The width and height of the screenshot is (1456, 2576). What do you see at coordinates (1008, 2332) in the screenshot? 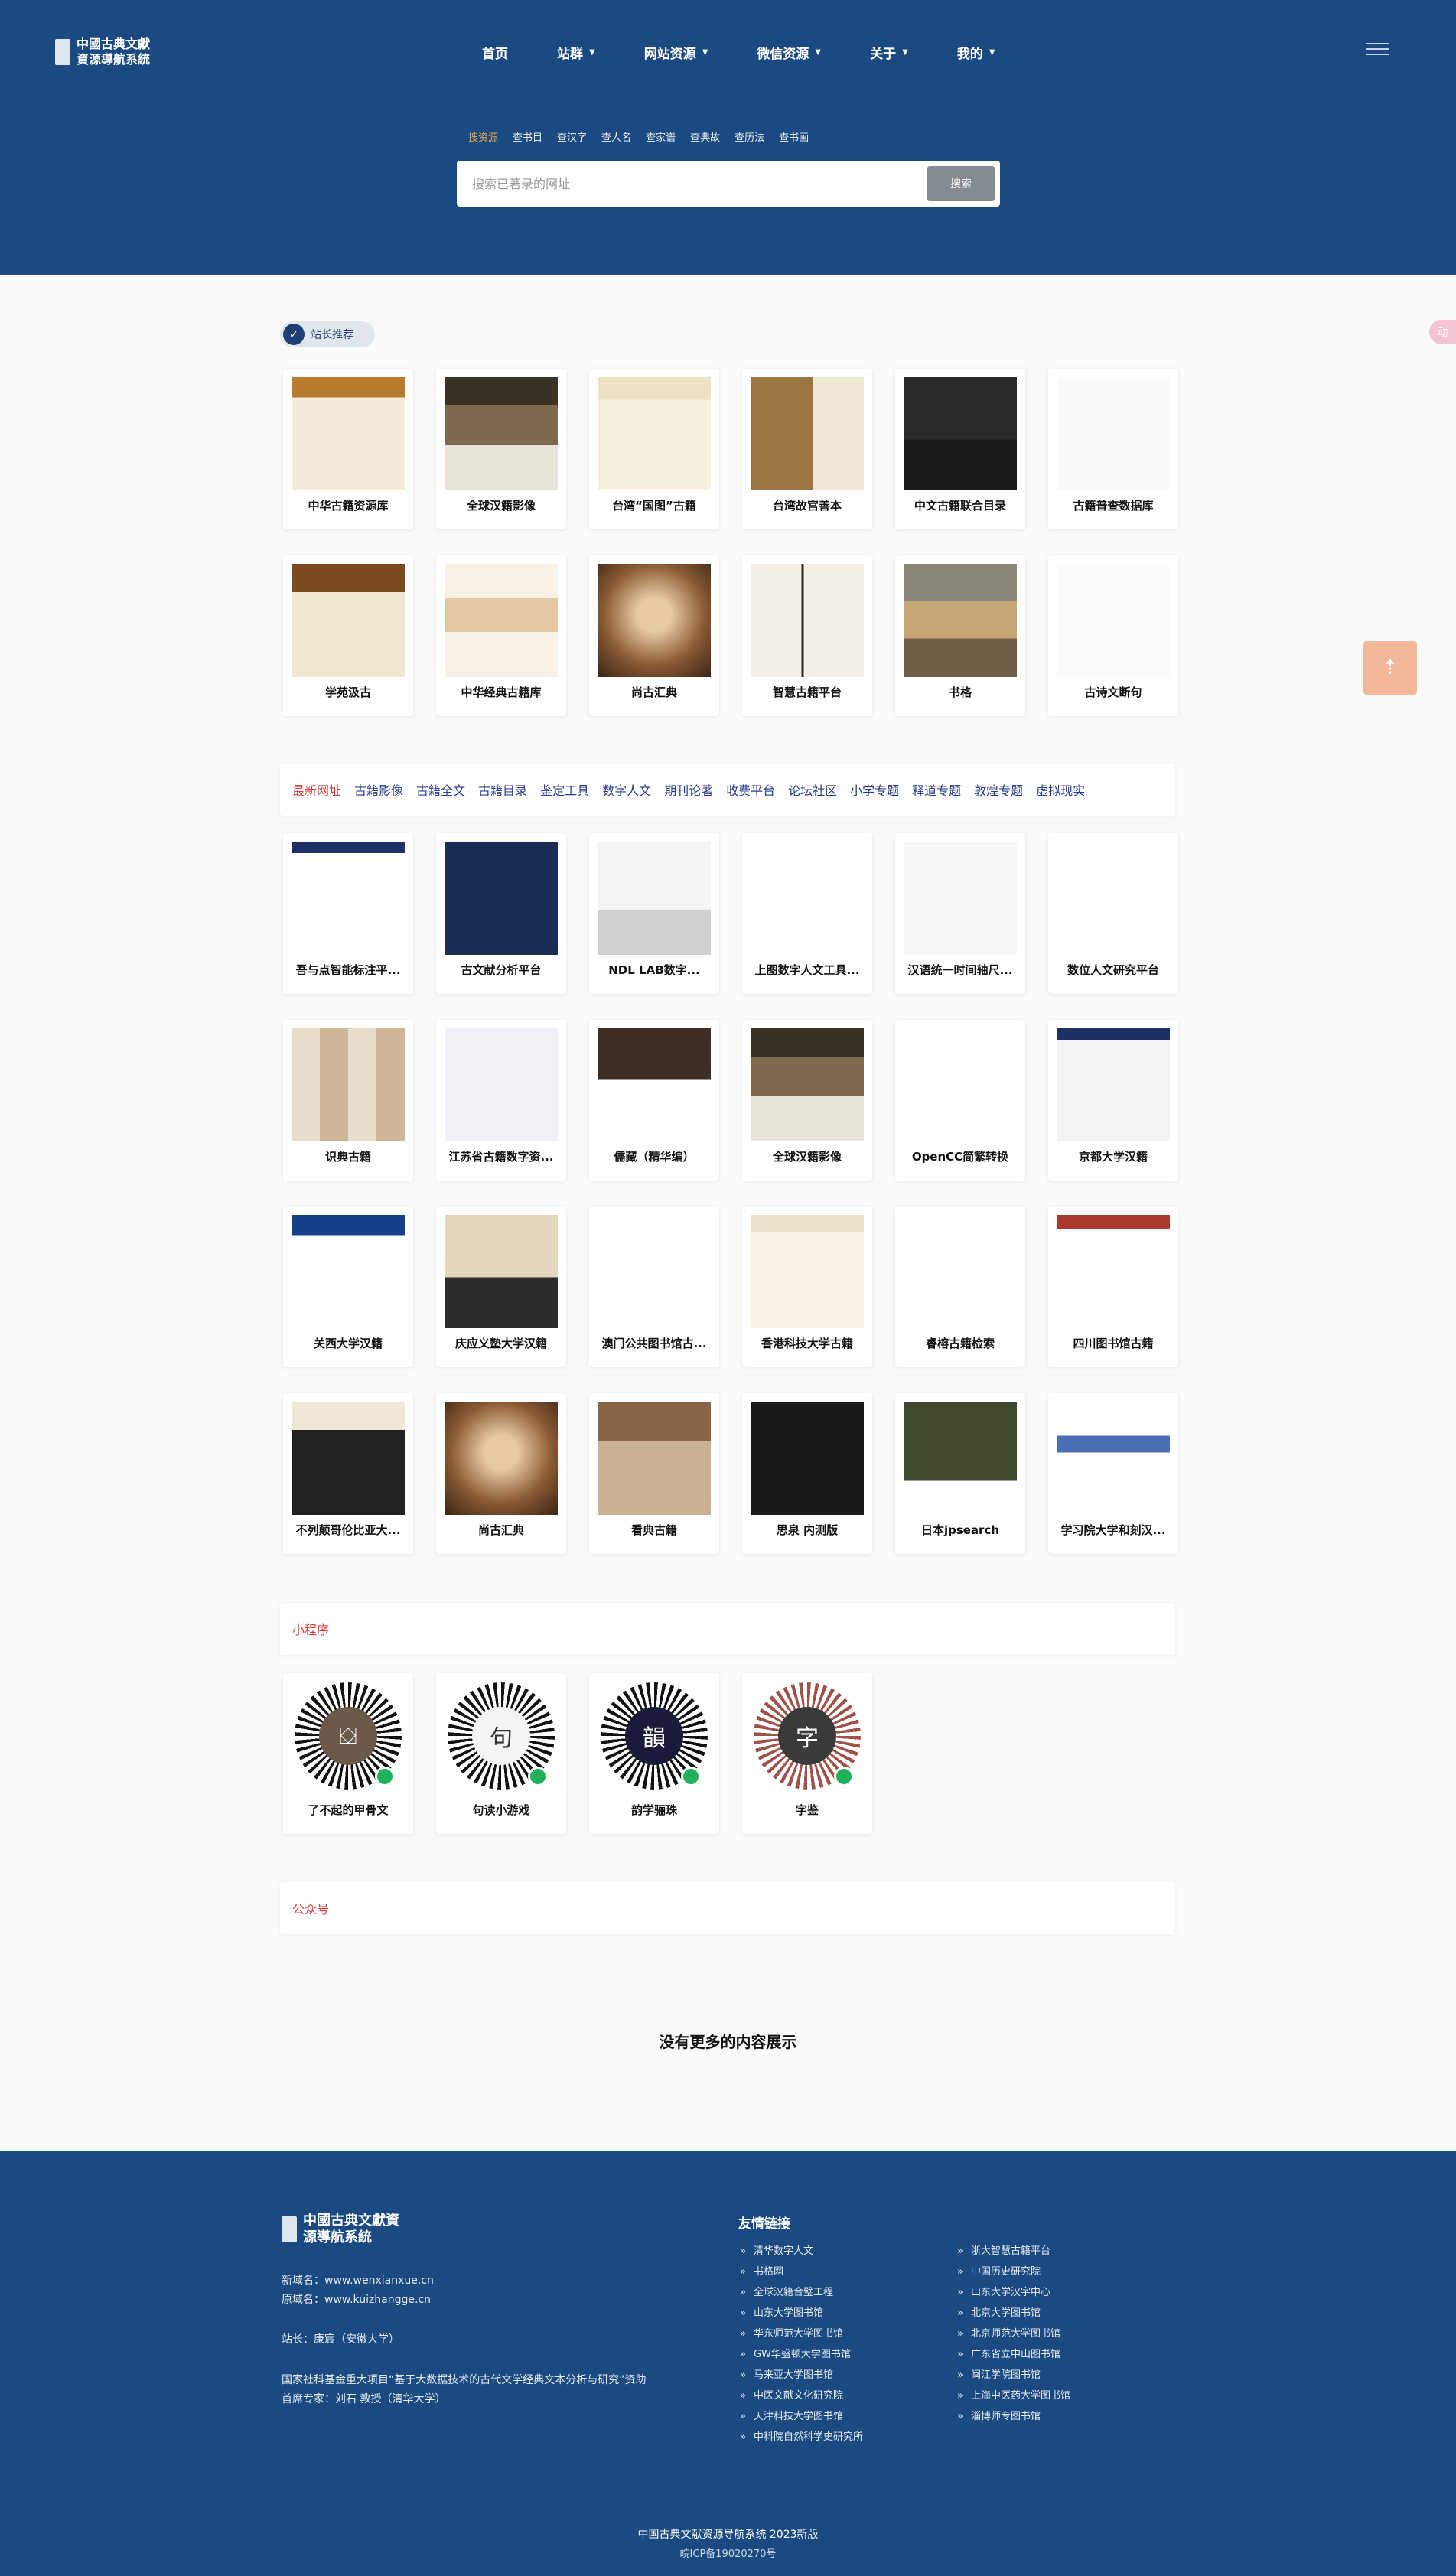
I see `friend-link: 北京师范大学图书馆` at bounding box center [1008, 2332].